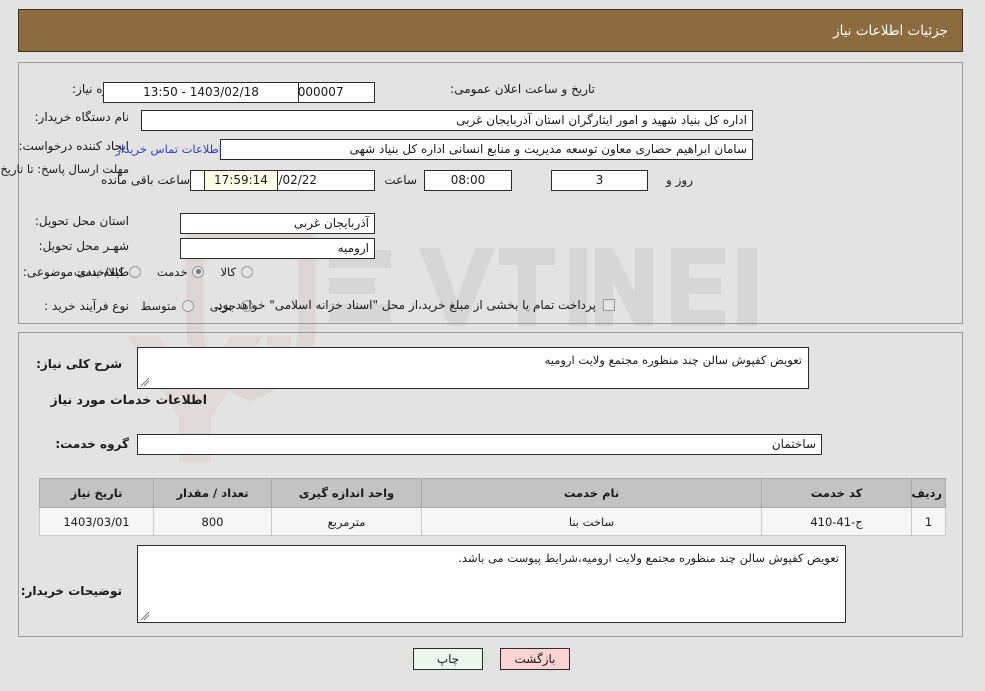 The height and width of the screenshot is (691, 985). Describe the element at coordinates (680, 180) in the screenshot. I see `remaining-days-separator: روز و` at that location.